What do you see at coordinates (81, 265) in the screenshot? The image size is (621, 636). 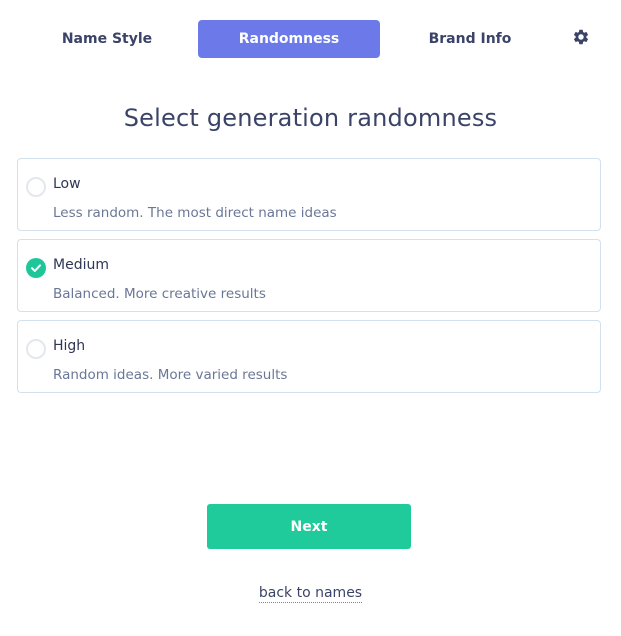 I see `option-label: Medium` at bounding box center [81, 265].